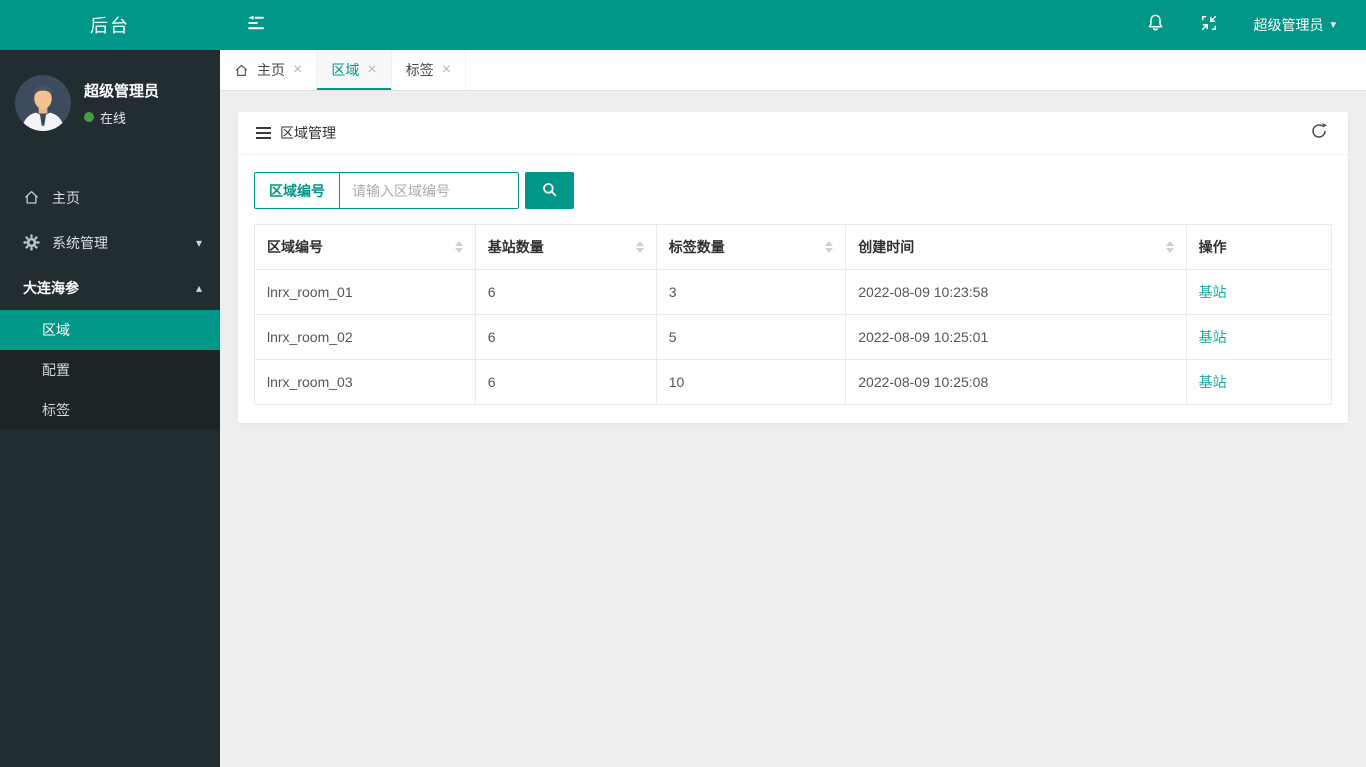 Image resolution: width=1366 pixels, height=767 pixels. Describe the element at coordinates (308, 133) in the screenshot. I see `panel-title-text: 区域管理` at that location.